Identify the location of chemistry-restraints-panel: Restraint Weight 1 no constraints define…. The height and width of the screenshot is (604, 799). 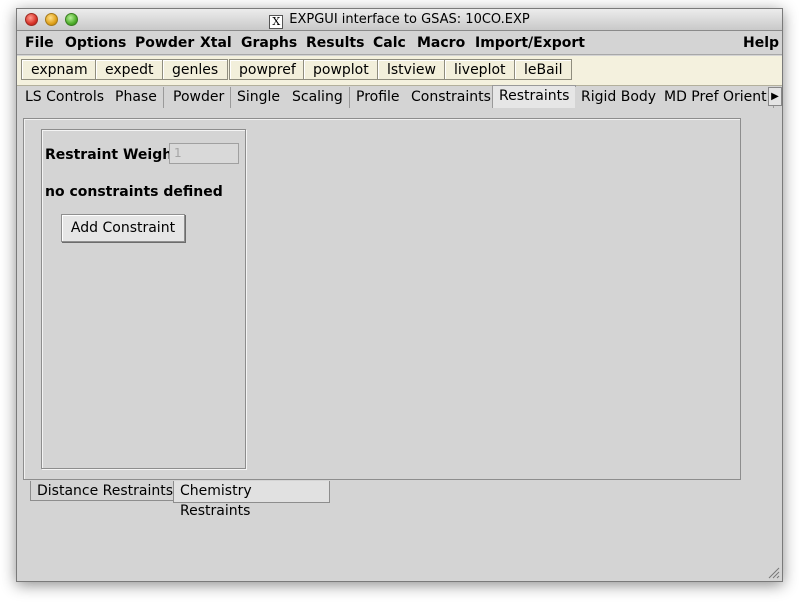
(143, 299).